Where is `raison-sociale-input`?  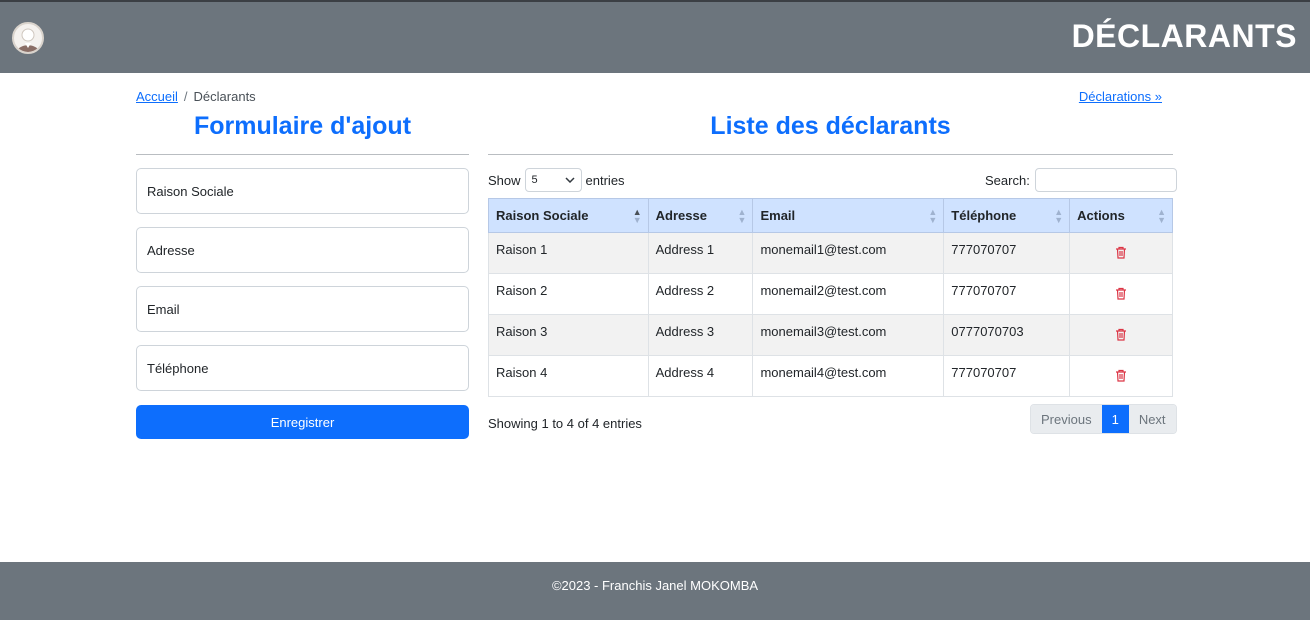
raison-sociale-input is located at coordinates (302, 191).